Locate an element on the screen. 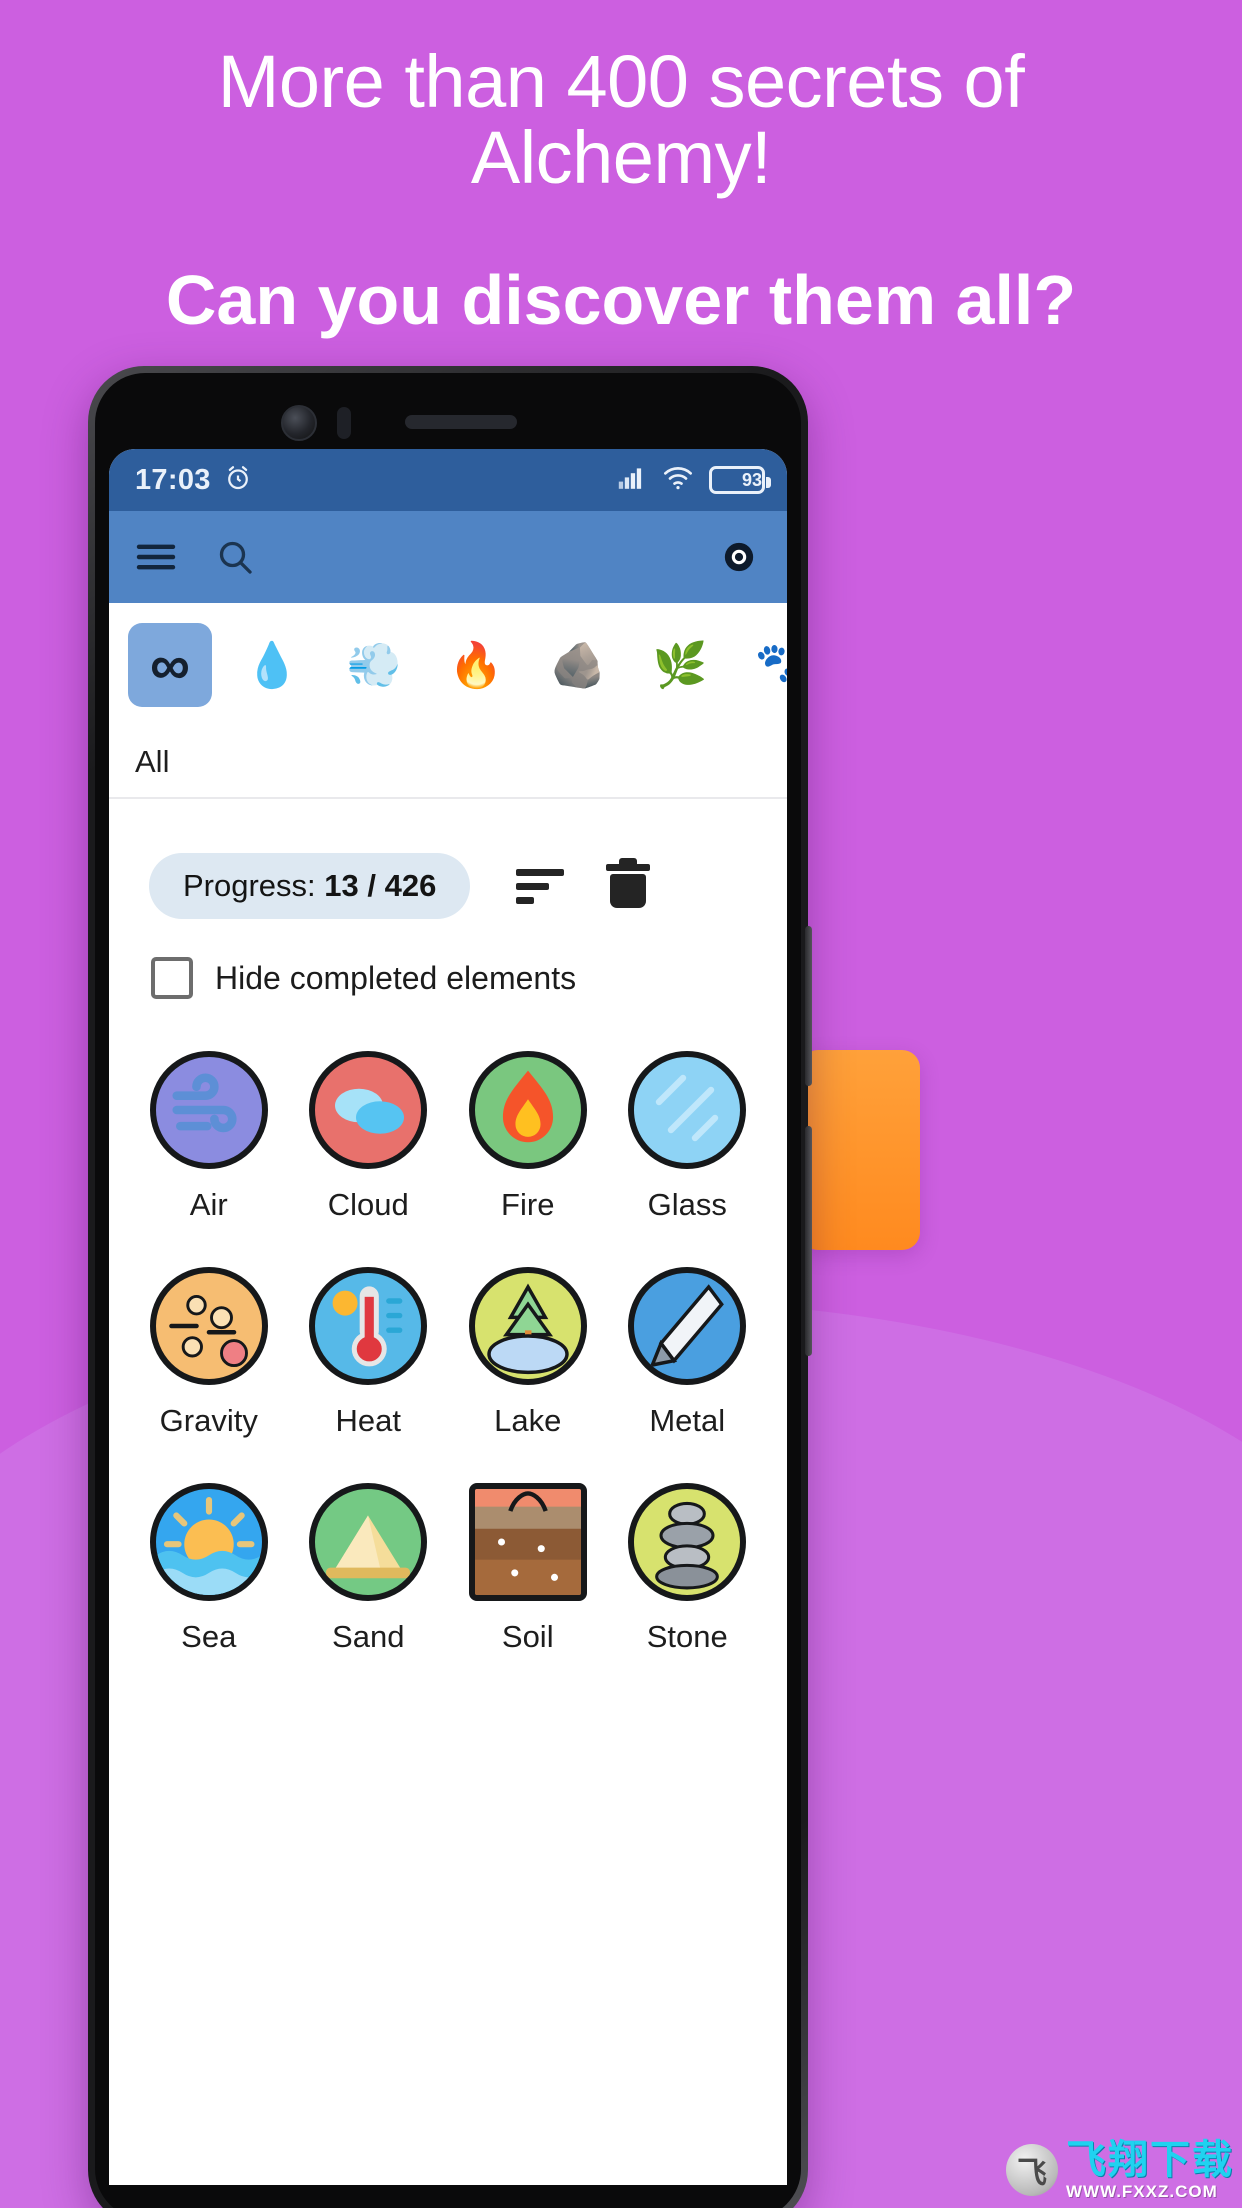  infinity-icon: ∞ is located at coordinates (170, 664).